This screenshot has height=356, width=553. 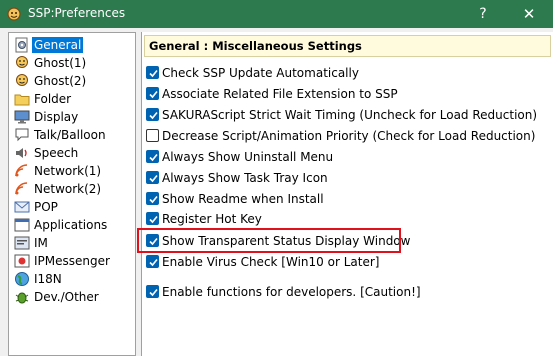 I want to click on section-title: General : Miscellaneous Settings, so click(x=255, y=46).